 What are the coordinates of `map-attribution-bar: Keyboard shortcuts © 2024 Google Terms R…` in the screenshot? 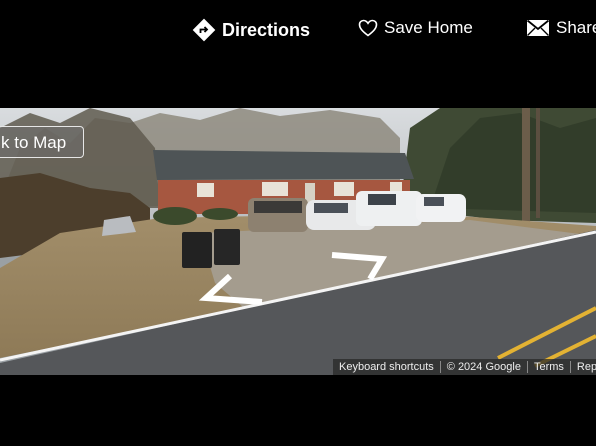 It's located at (464, 367).